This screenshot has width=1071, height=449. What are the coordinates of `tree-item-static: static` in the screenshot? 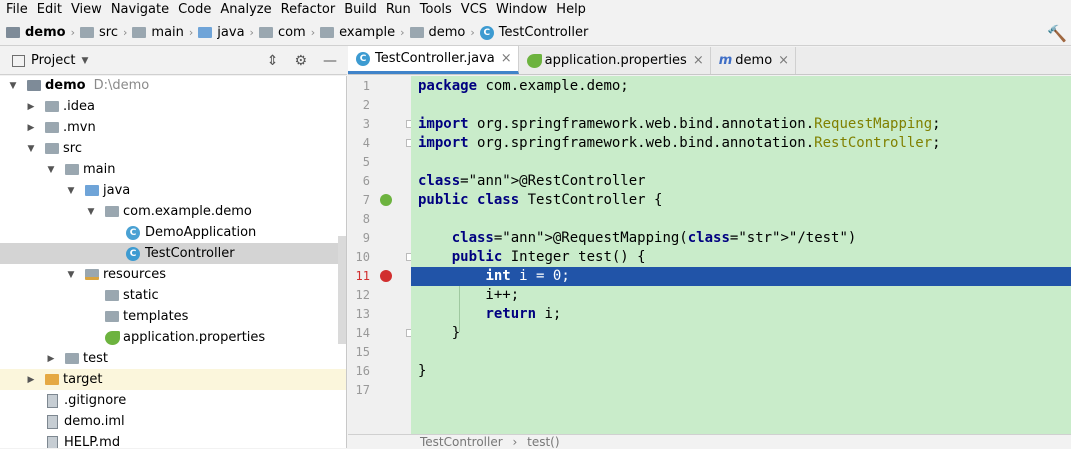 It's located at (173, 295).